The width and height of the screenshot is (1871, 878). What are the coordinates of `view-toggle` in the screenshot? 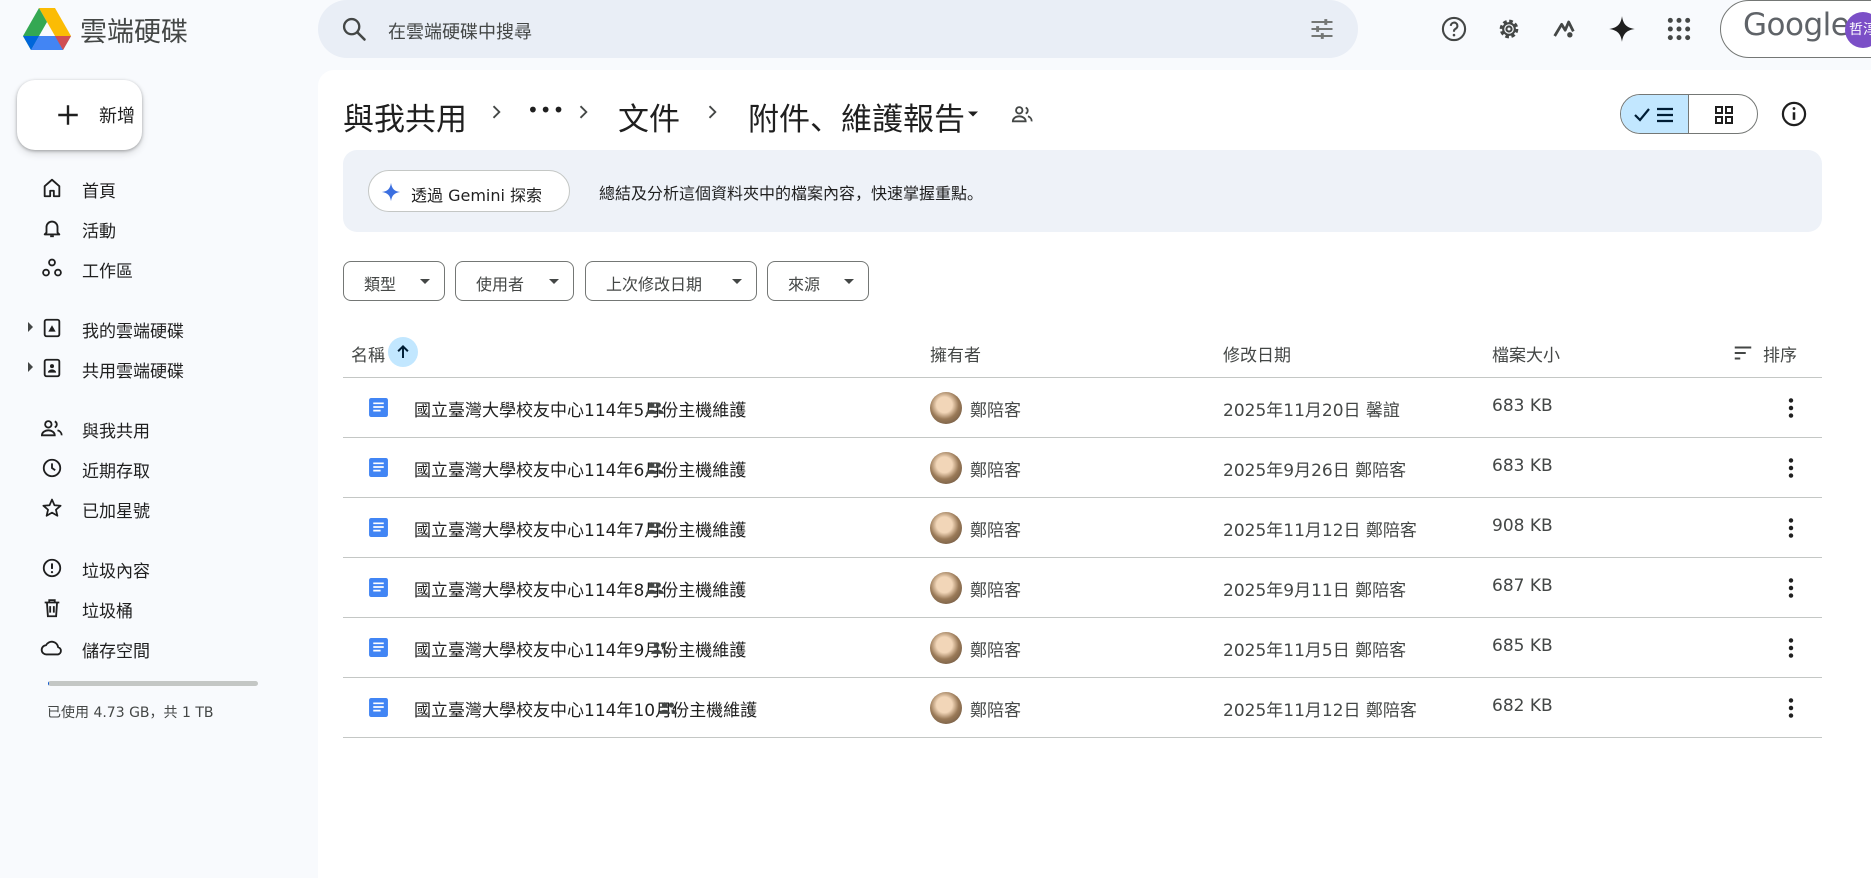 It's located at (1689, 114).